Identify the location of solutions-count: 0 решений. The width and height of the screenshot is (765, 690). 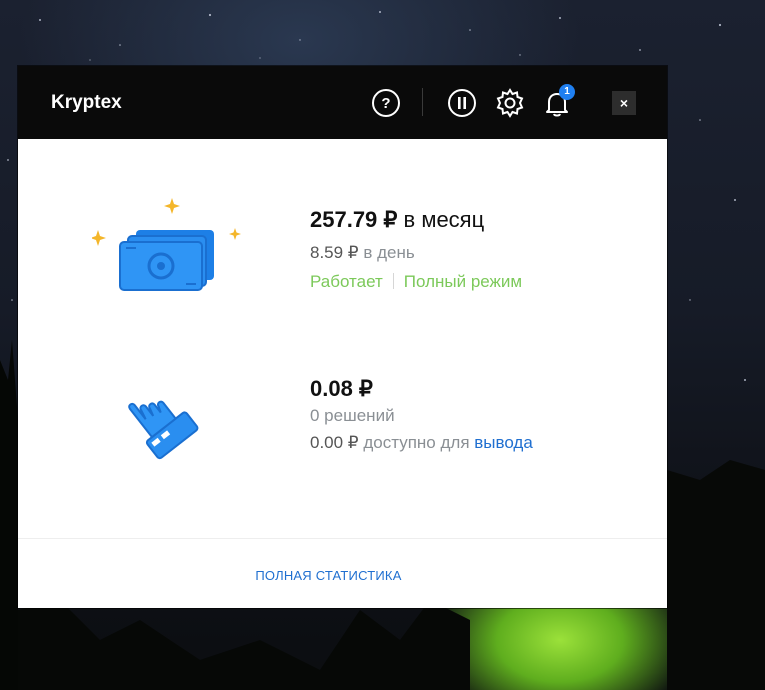
(352, 415).